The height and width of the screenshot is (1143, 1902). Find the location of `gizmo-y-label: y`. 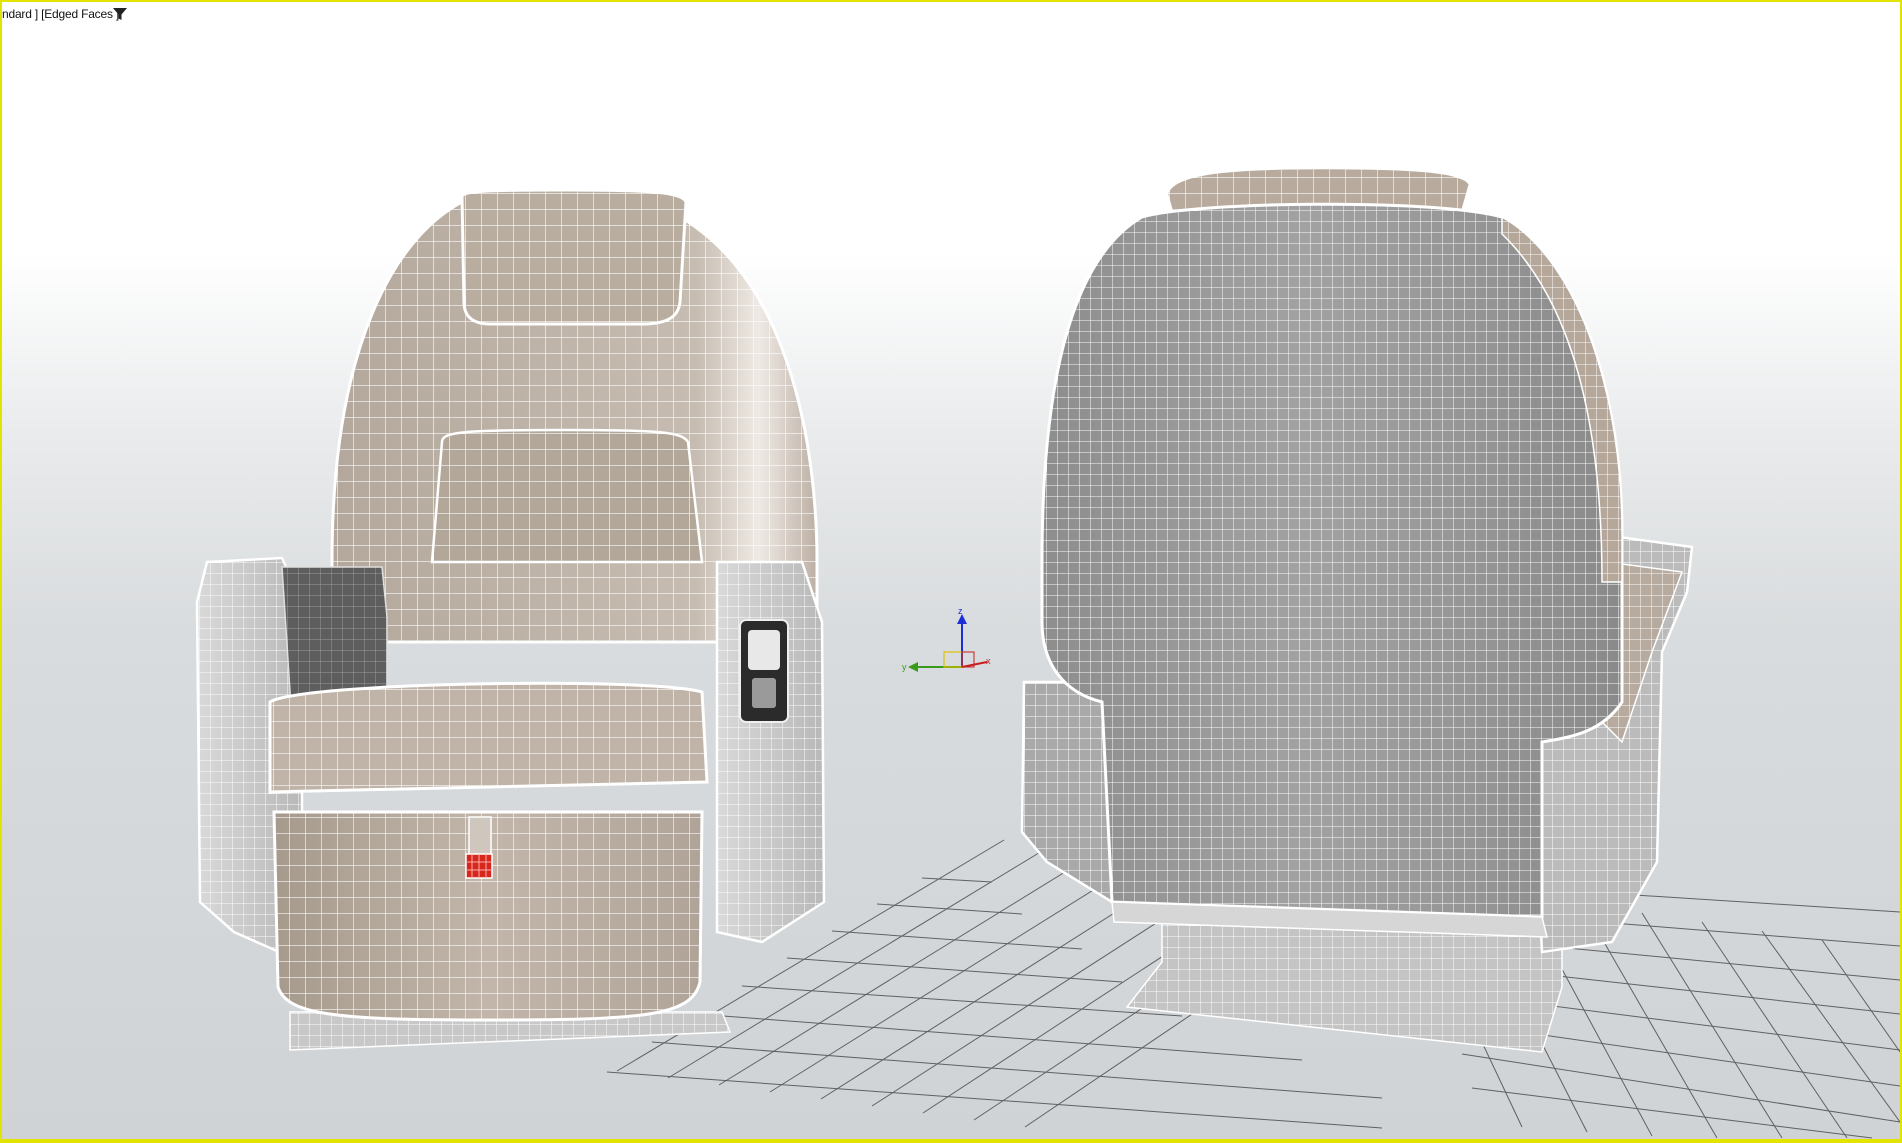

gizmo-y-label: y is located at coordinates (904, 667).